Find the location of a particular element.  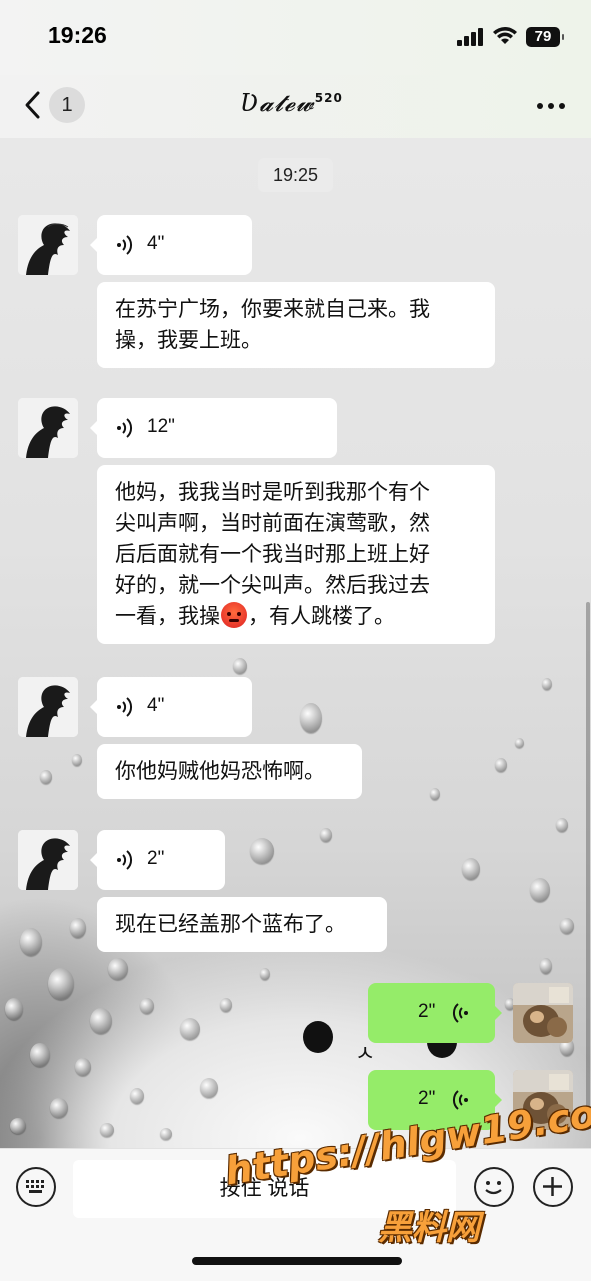

plus-more-icon is located at coordinates (553, 1187).